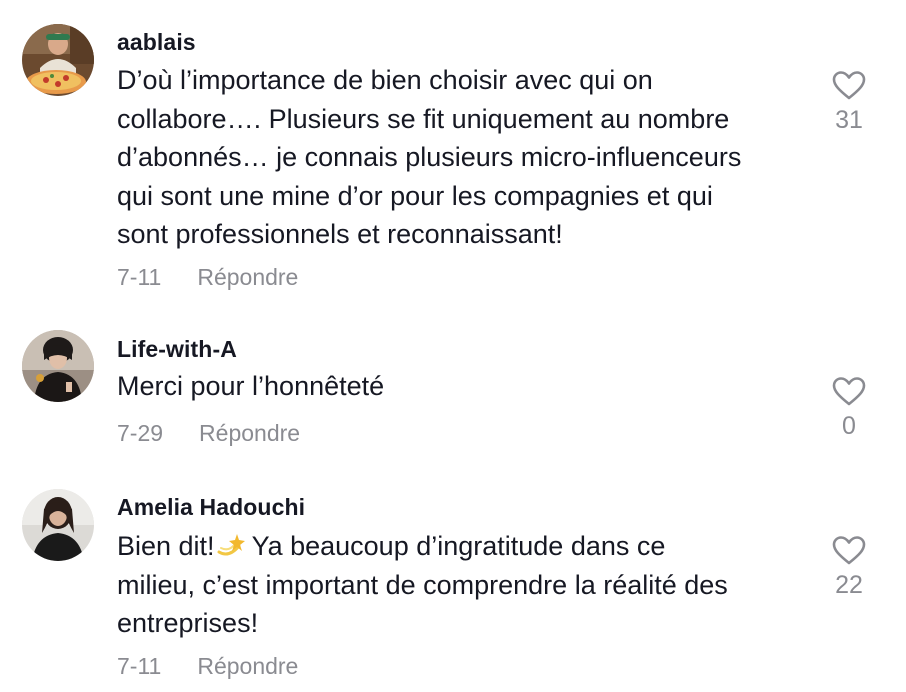  Describe the element at coordinates (849, 567) in the screenshot. I see `like-control: 22` at that location.